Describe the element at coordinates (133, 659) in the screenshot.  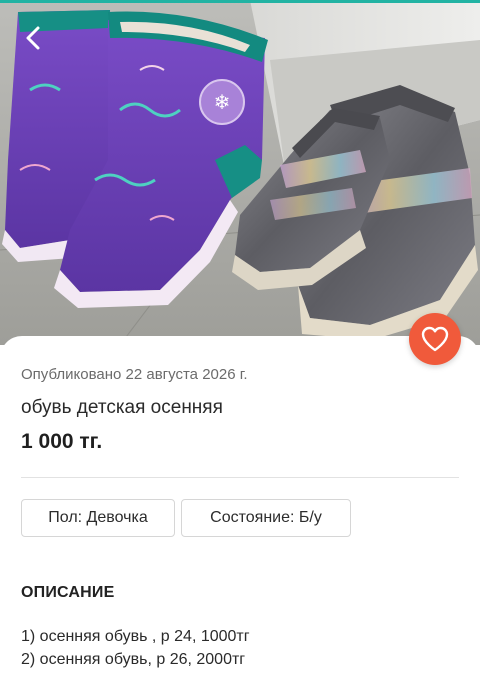
I see `description-line: 2) осенняя обувь, р 26, 2000тг` at that location.